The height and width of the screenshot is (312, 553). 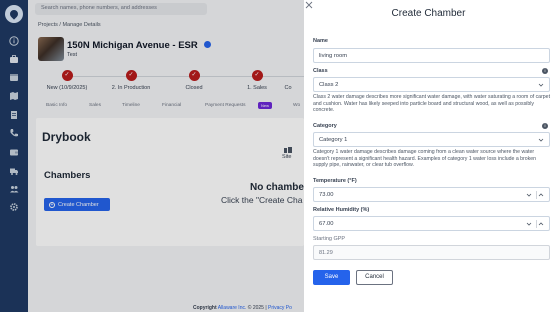 What do you see at coordinates (333, 140) in the screenshot?
I see `category-selected-value: Category 1` at bounding box center [333, 140].